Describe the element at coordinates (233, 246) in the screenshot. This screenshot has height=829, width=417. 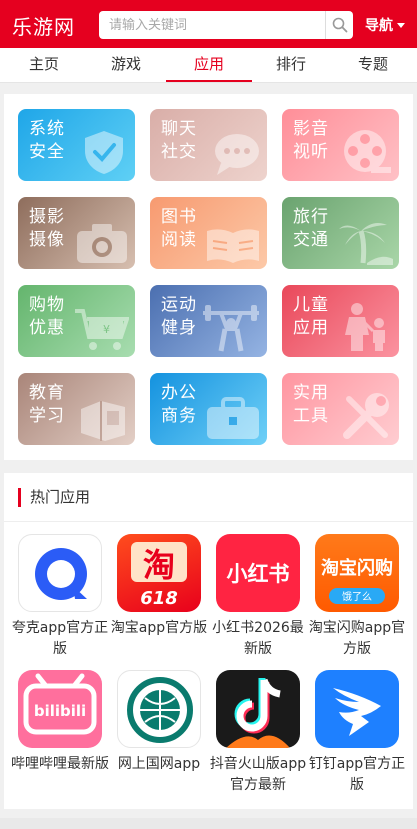
I see `open-book-icon` at that location.